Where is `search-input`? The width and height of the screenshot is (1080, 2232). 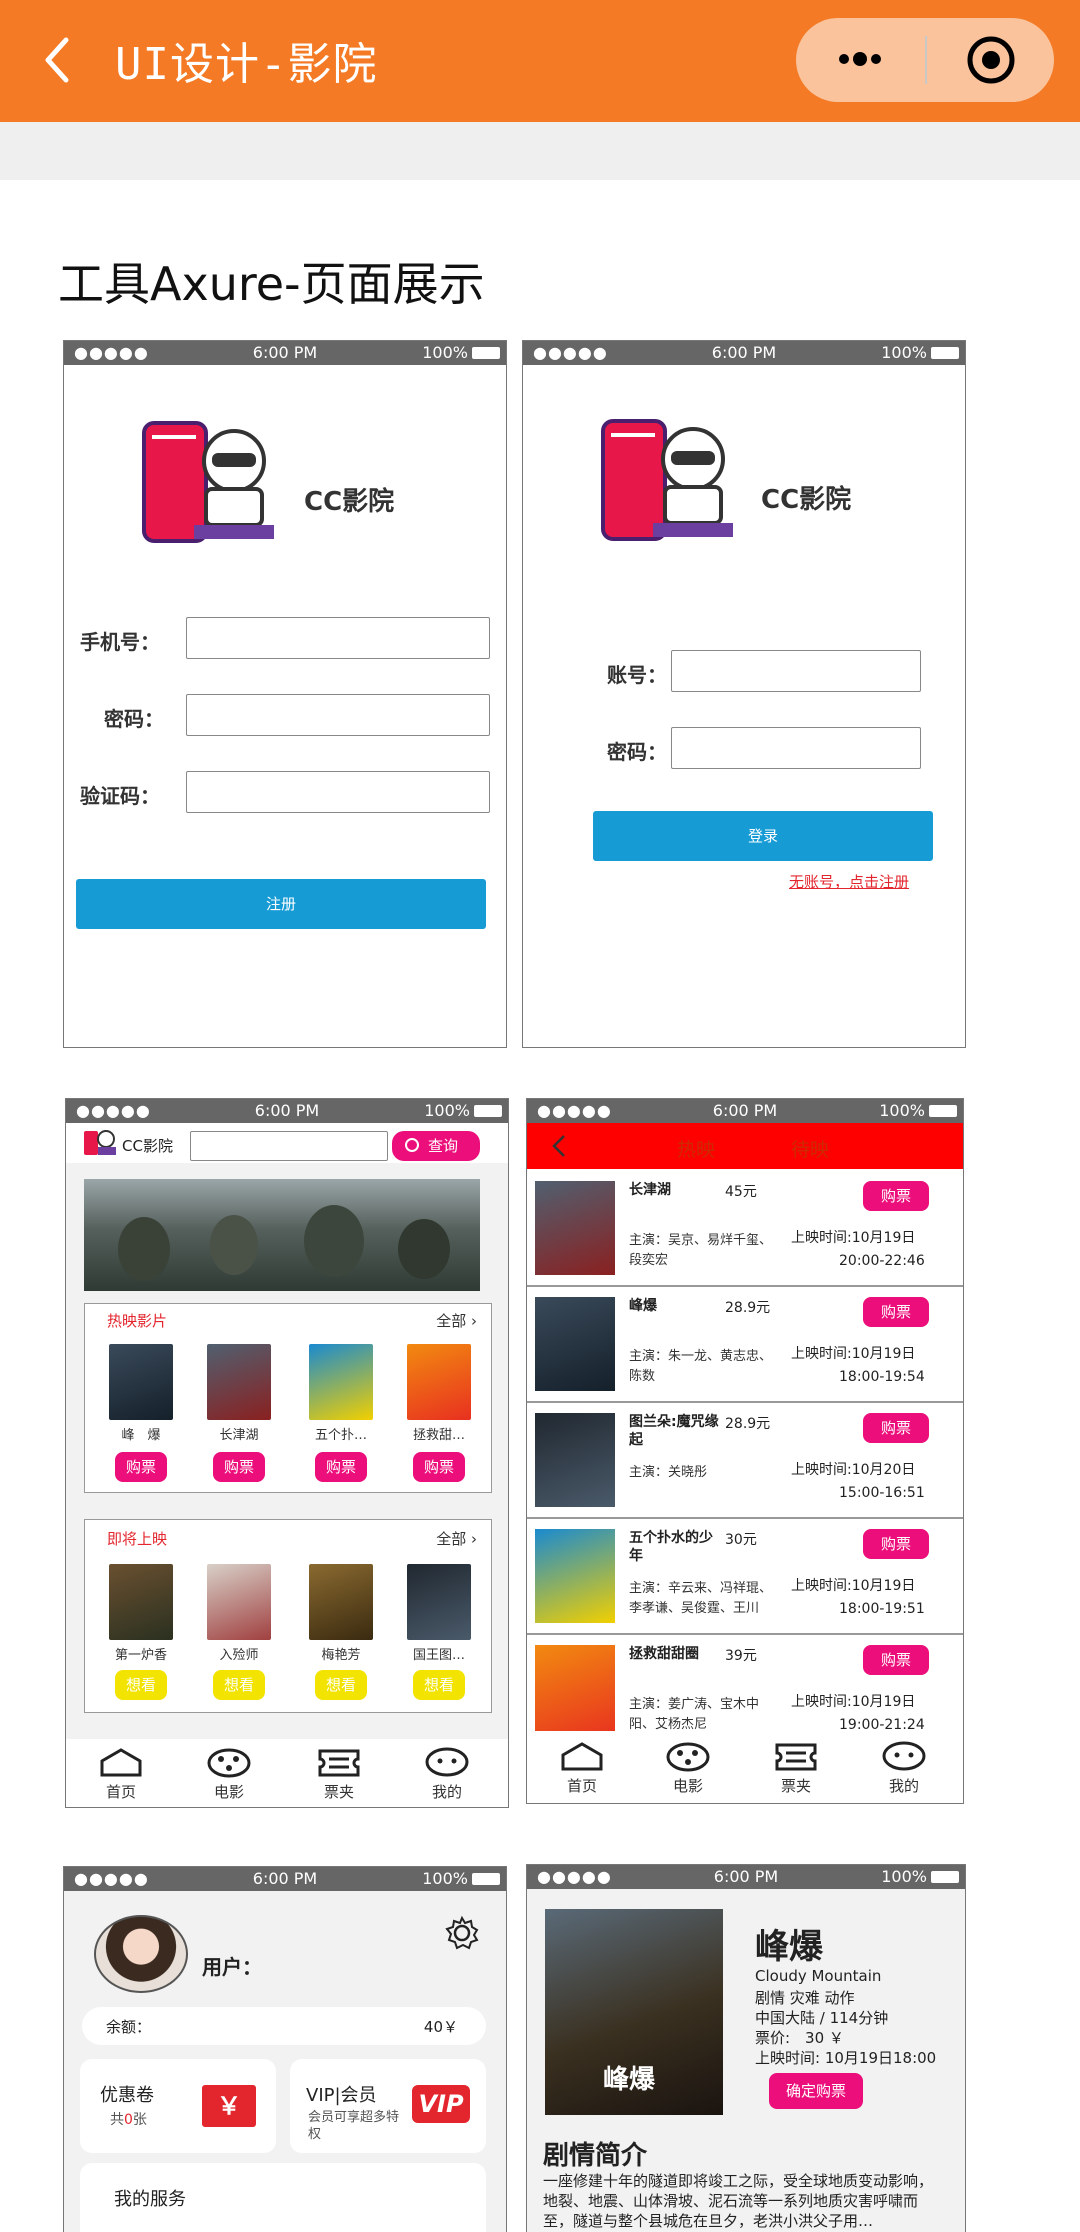
search-input is located at coordinates (289, 1146).